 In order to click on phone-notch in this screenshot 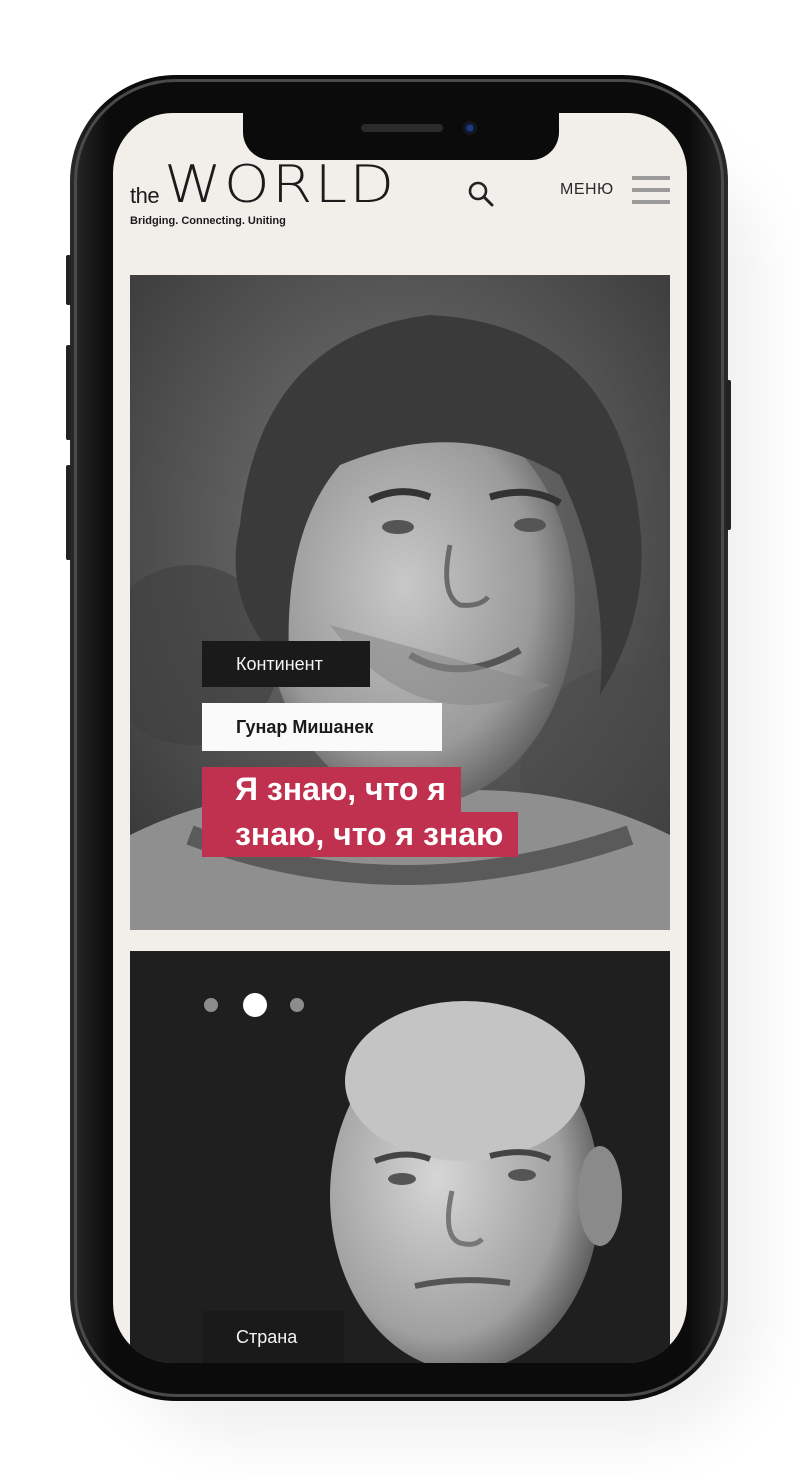, I will do `click(401, 136)`.